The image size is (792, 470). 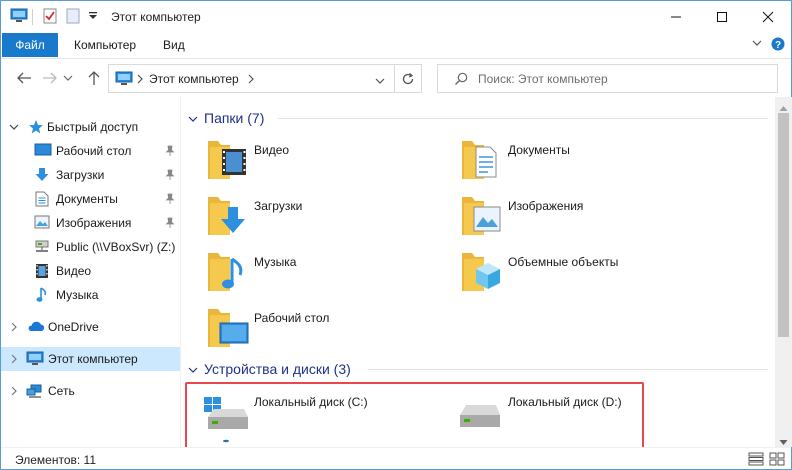 What do you see at coordinates (302, 219) in the screenshot?
I see `folder-tile-downloads: Загрузки` at bounding box center [302, 219].